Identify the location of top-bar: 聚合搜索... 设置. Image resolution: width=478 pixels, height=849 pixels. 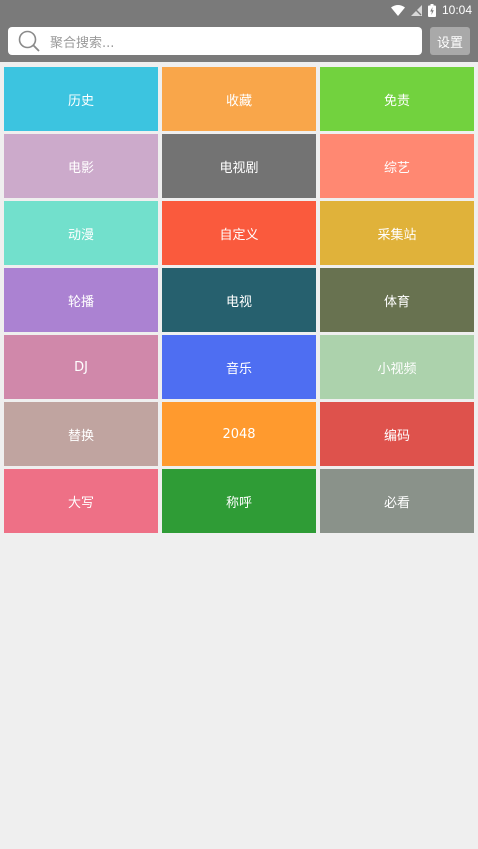
(239, 41).